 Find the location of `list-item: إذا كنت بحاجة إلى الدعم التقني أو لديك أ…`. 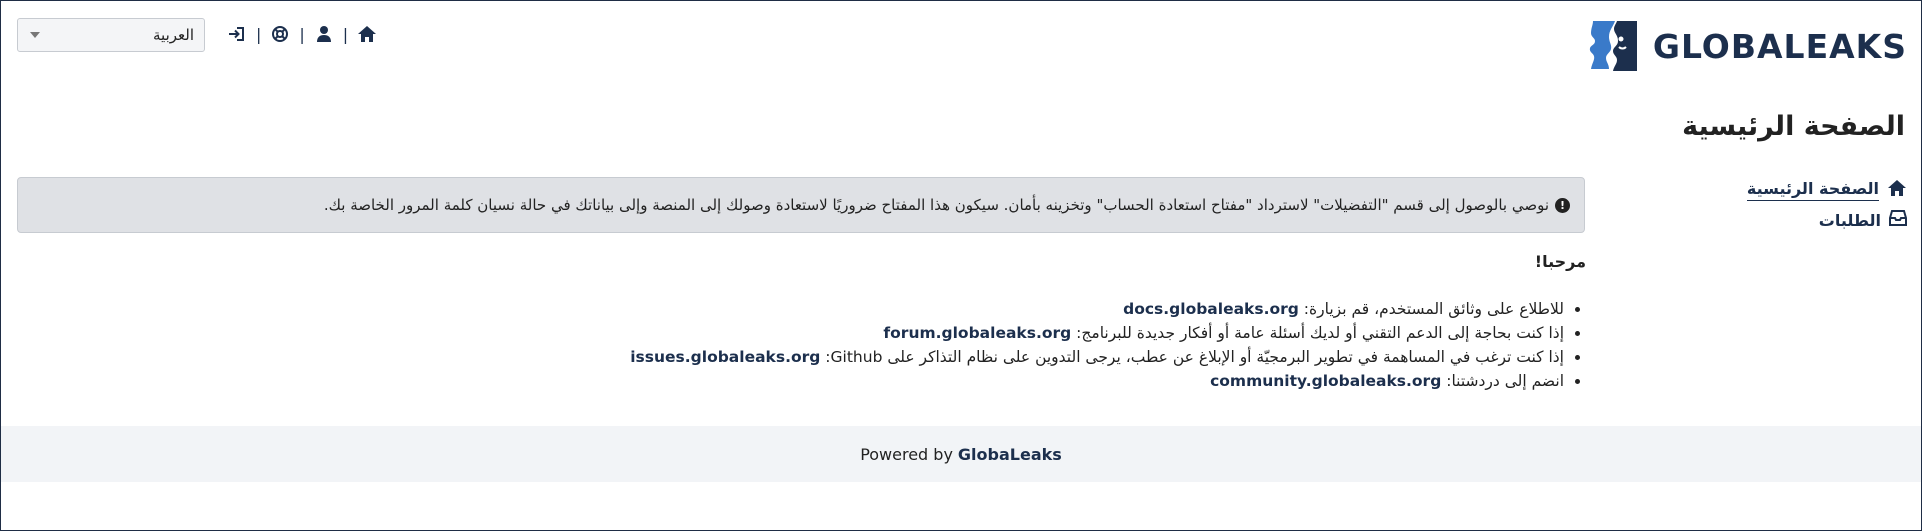

list-item: إذا كنت بحاجة إلى الدعم التقني أو لديك أ… is located at coordinates (1097, 333).